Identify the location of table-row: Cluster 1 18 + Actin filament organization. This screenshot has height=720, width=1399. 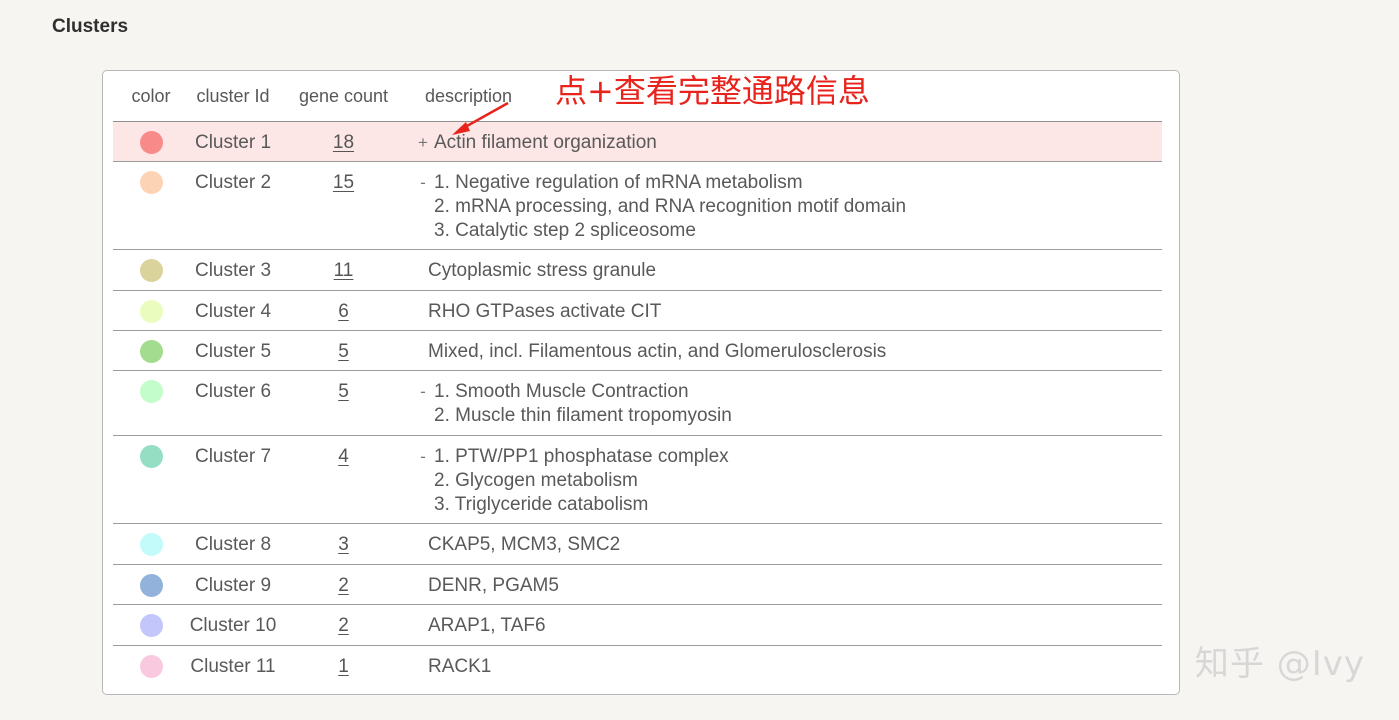
(637, 142).